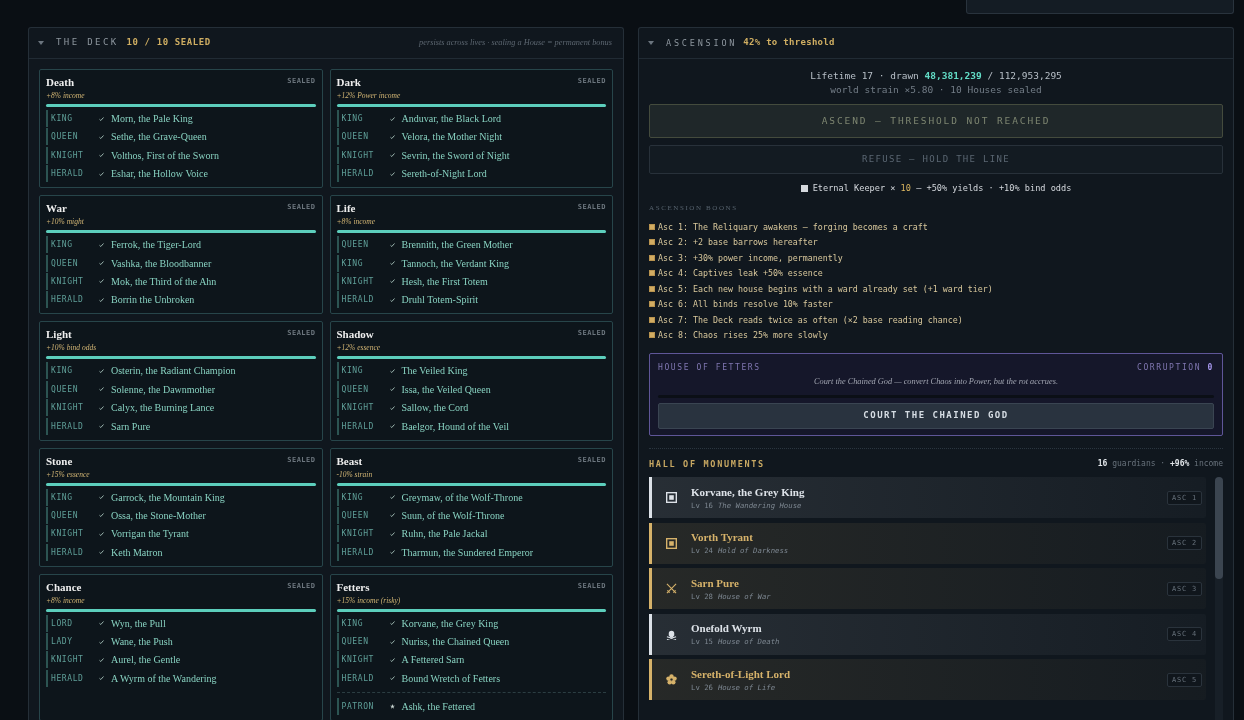  I want to click on member-name: Ashk, the Fettered, so click(438, 706).